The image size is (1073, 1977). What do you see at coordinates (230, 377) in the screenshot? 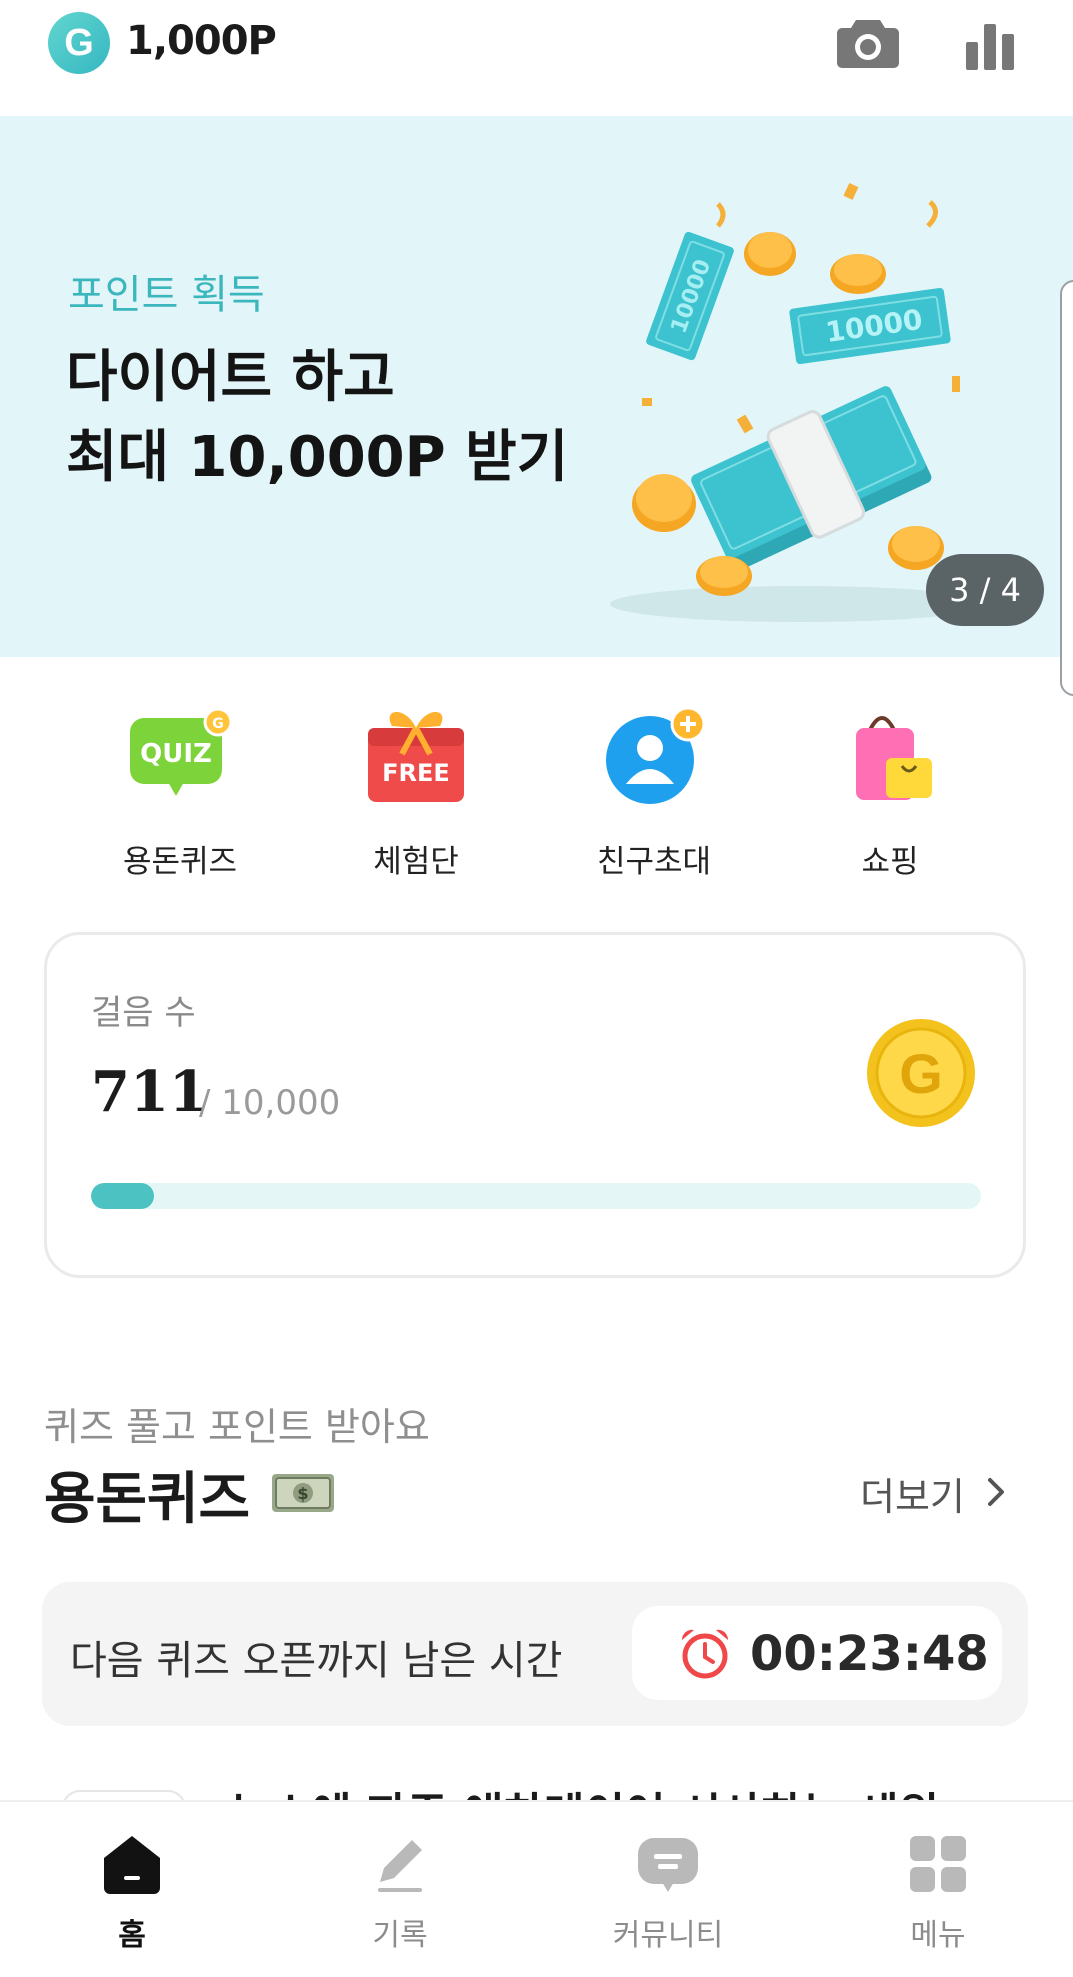
I see `banner-title-line1: 다이어트 하고` at bounding box center [230, 377].